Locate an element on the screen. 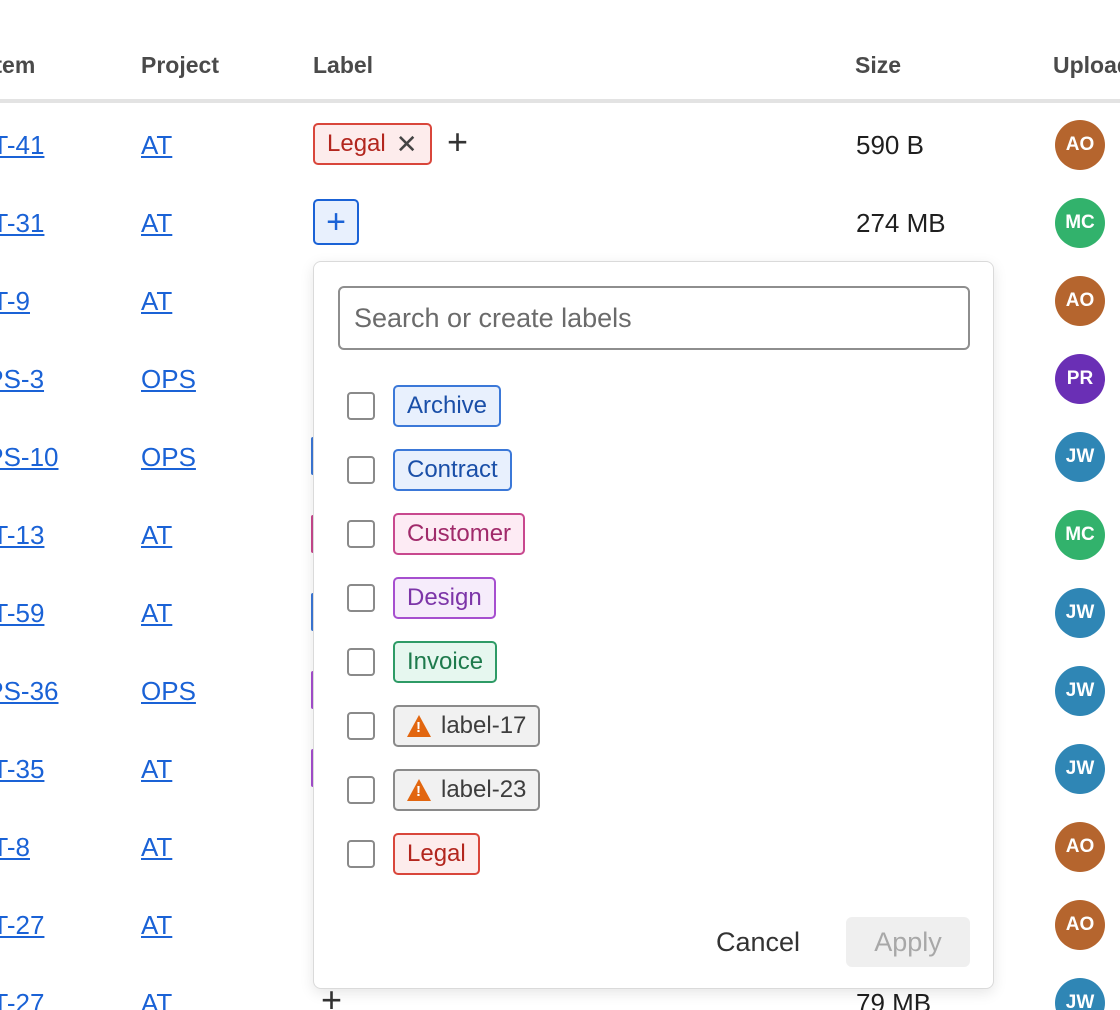 Image resolution: width=1120 pixels, height=1010 pixels. item-cell: OPS-36 is located at coordinates (60, 690).